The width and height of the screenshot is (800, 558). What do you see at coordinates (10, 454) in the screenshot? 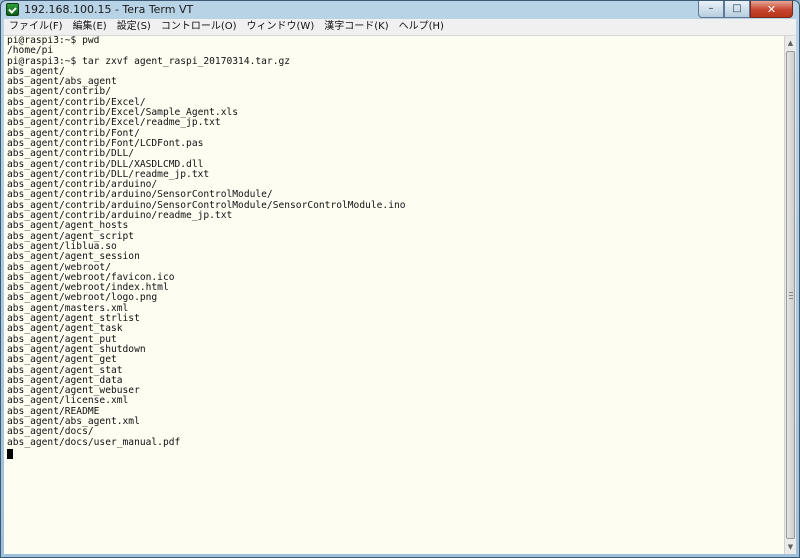
I see `terminal-cursor` at bounding box center [10, 454].